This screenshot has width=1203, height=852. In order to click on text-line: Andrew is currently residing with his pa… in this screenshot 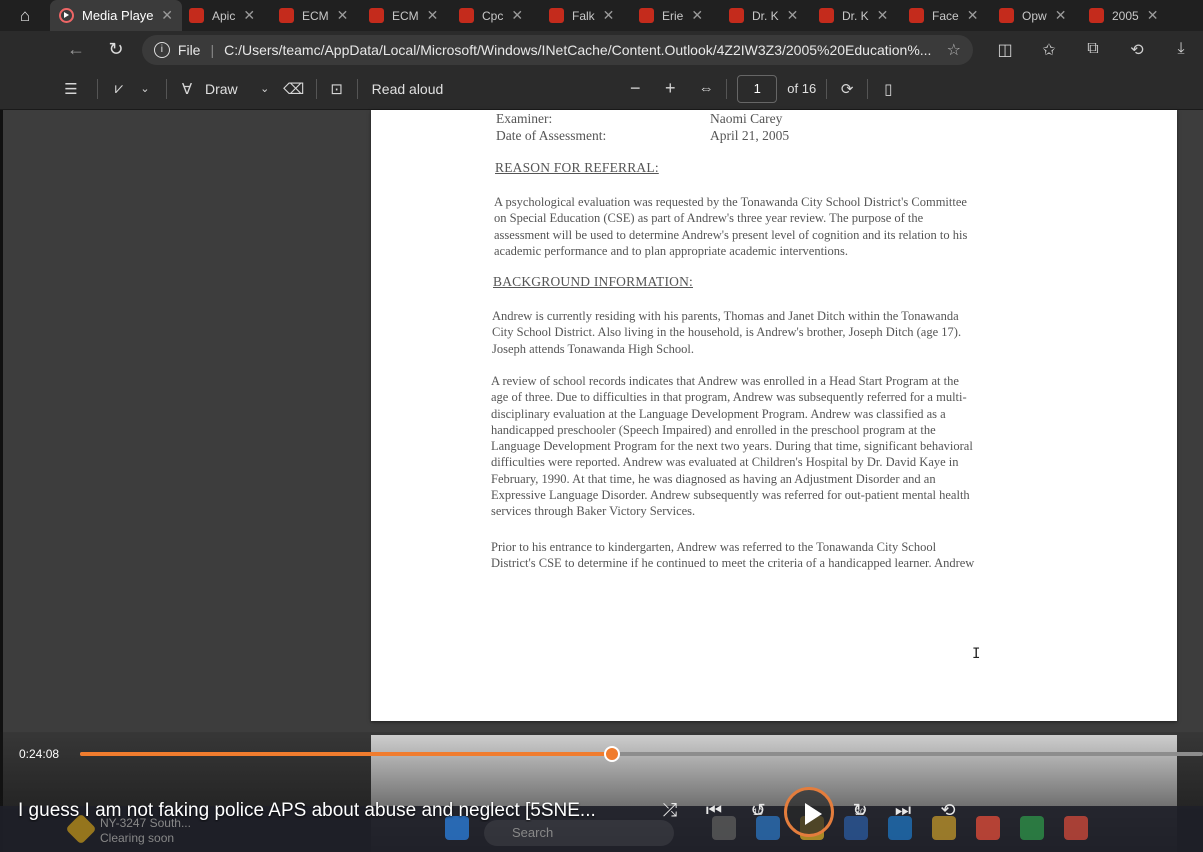, I will do `click(725, 316)`.